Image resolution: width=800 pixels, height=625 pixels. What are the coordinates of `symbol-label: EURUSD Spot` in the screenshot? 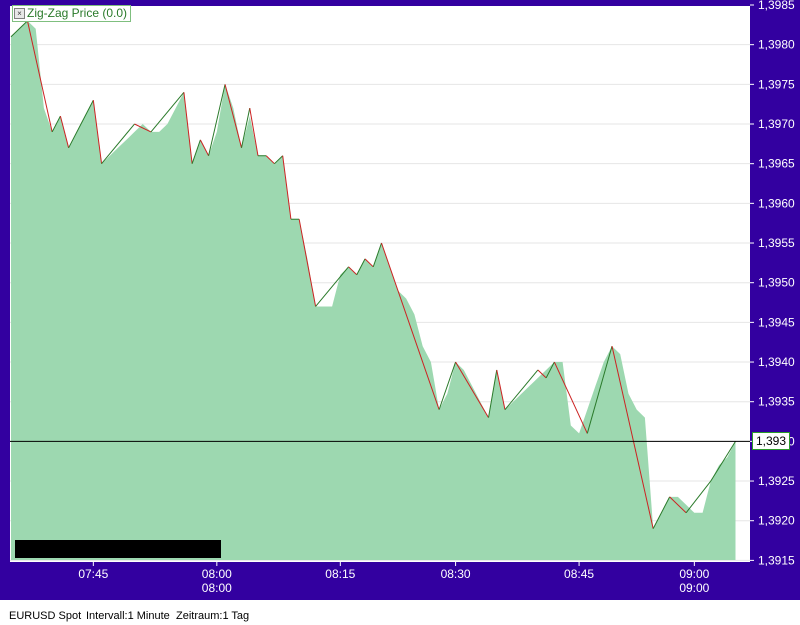 It's located at (45, 616).